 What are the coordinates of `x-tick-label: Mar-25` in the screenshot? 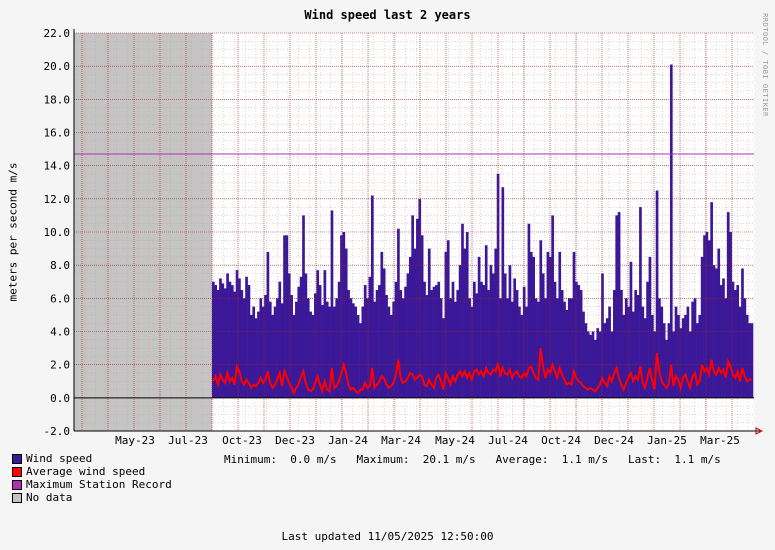 It's located at (720, 440).